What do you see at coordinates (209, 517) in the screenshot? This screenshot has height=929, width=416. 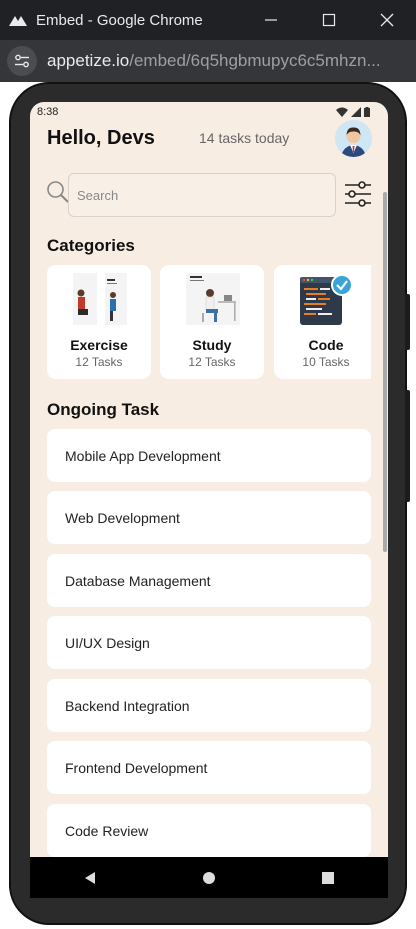 I see `task-item: Web Development` at bounding box center [209, 517].